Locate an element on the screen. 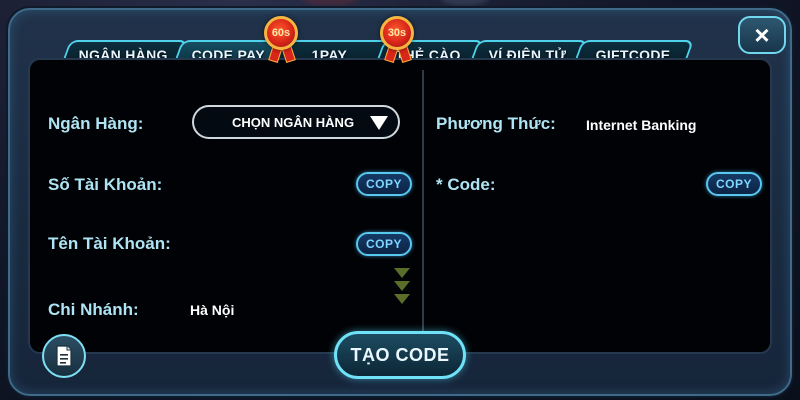 Image resolution: width=800 pixels, height=400 pixels. copy-code-button: COPY is located at coordinates (734, 184).